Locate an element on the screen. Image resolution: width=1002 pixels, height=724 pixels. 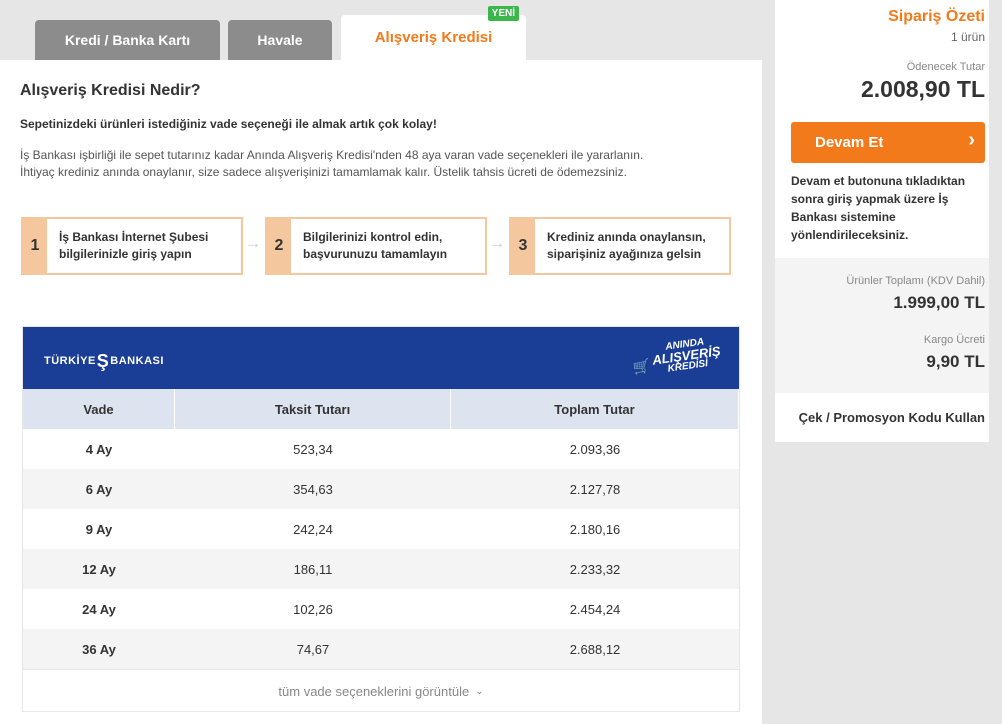
cell-taksit: 74,67 is located at coordinates (313, 649).